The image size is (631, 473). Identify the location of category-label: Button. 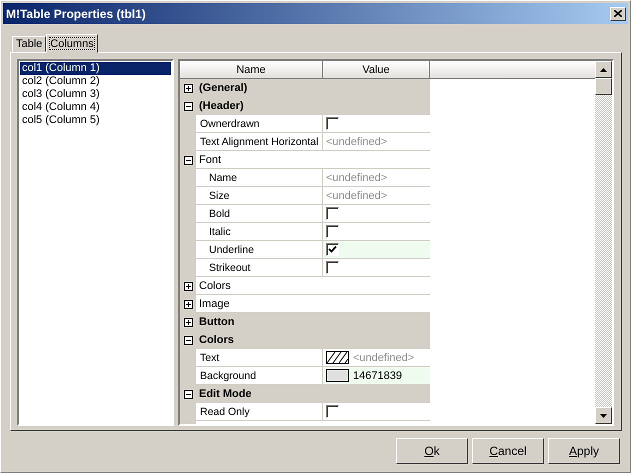
(313, 322).